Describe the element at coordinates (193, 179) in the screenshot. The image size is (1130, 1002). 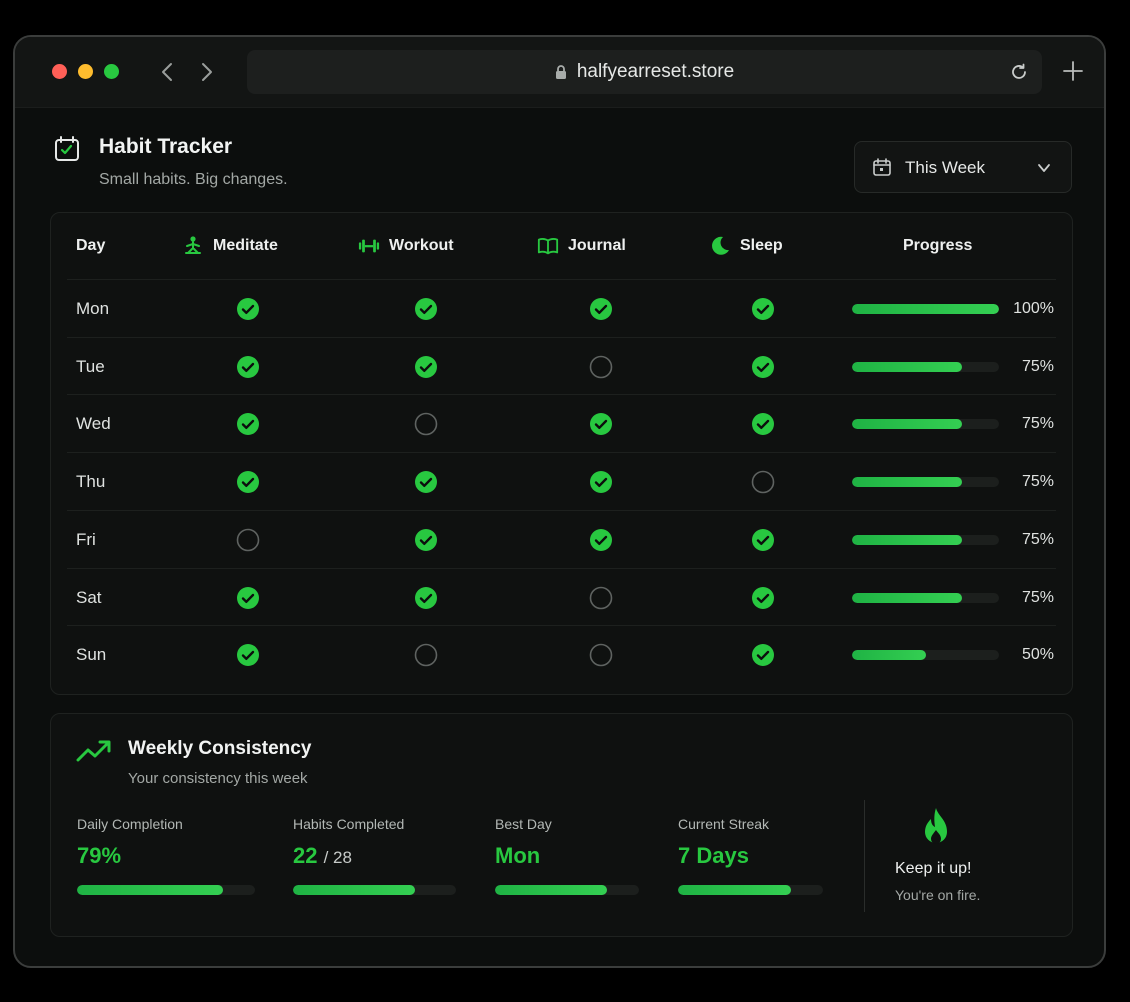
I see `page-subtitle: Small habits. Big changes.` at that location.